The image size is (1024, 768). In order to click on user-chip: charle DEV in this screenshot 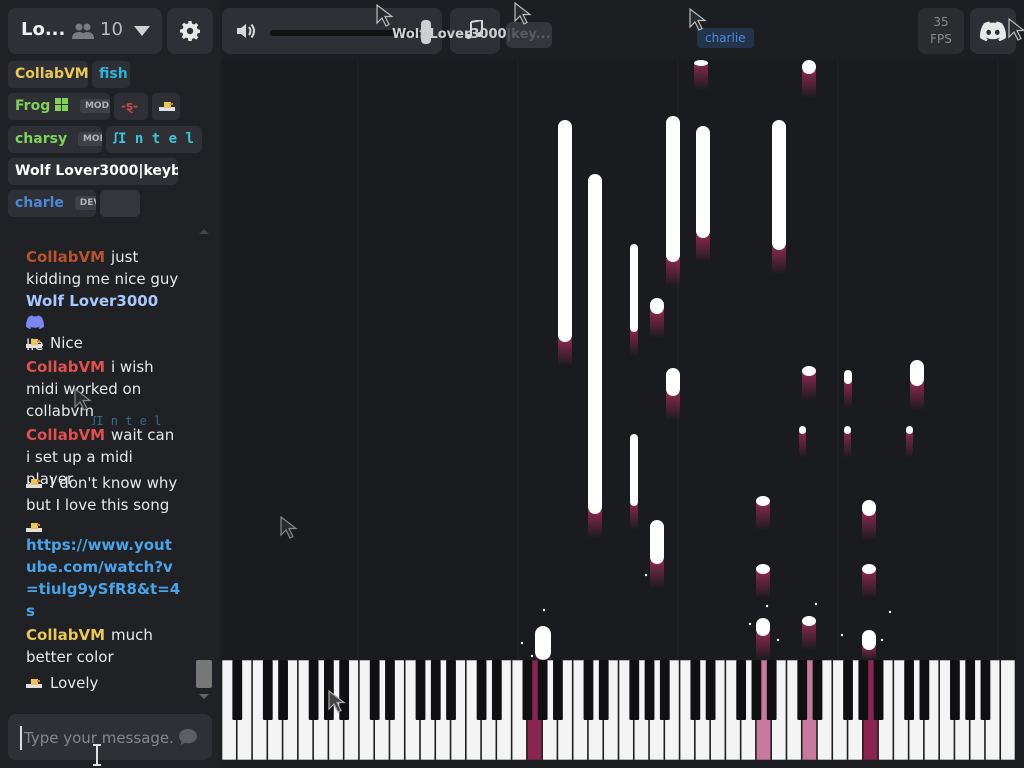, I will do `click(52, 203)`.